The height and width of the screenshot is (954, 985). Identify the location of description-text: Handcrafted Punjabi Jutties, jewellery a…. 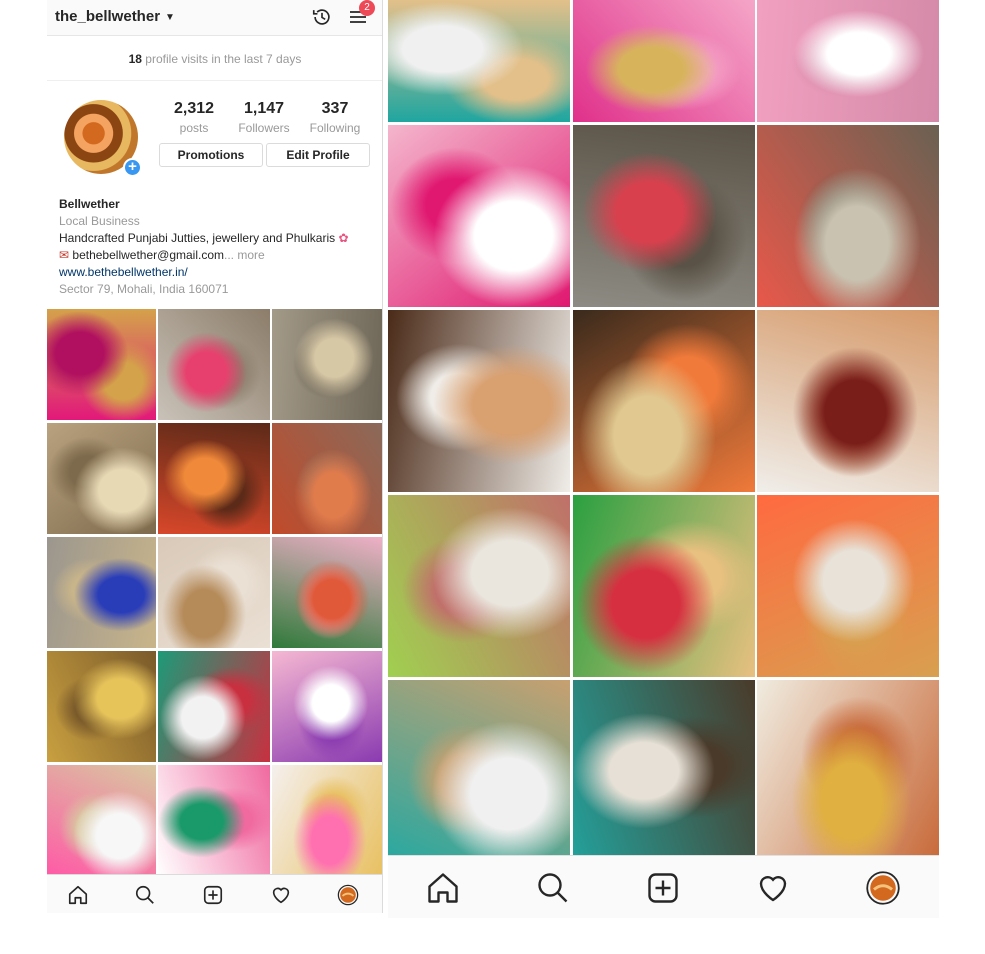
(197, 238).